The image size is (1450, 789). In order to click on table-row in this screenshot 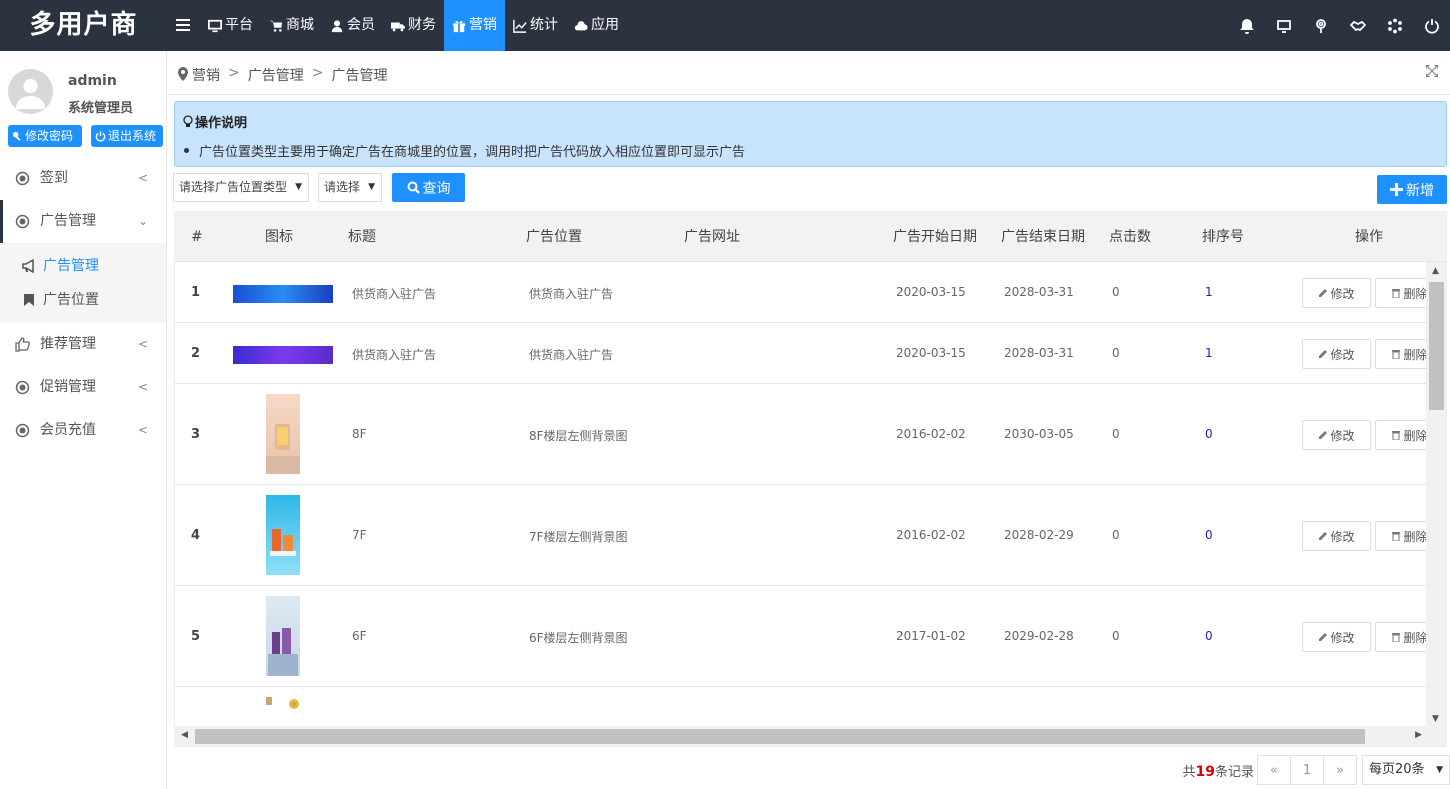, I will do `click(801, 707)`.